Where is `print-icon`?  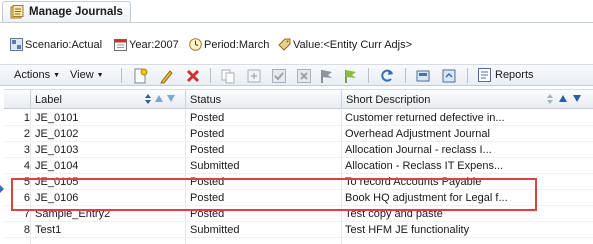
print-icon is located at coordinates (423, 75).